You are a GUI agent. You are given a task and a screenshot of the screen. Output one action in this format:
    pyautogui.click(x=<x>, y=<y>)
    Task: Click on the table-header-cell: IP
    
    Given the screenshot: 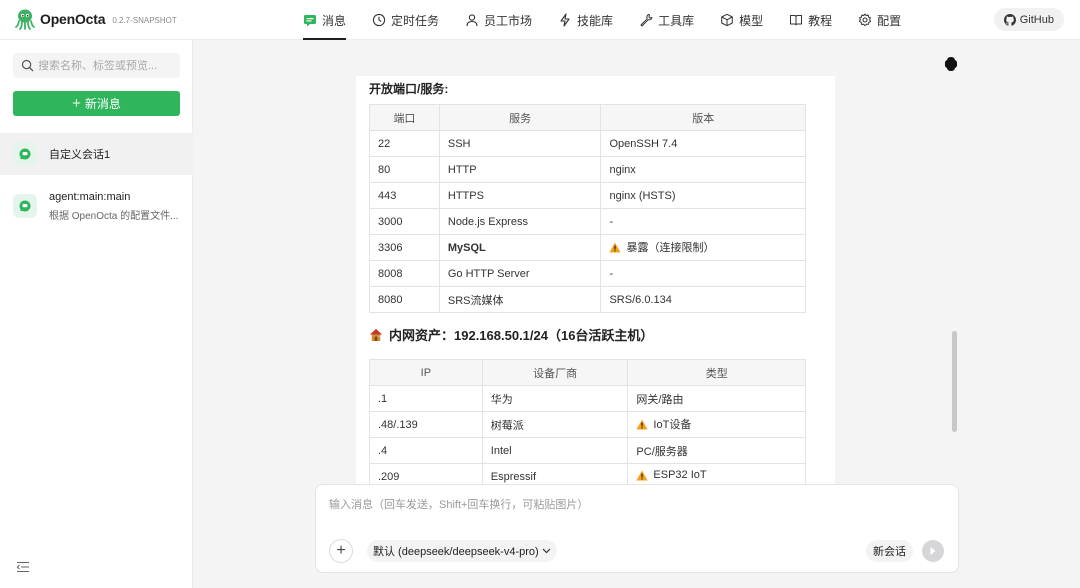 What is the action you would take?
    pyautogui.click(x=426, y=372)
    